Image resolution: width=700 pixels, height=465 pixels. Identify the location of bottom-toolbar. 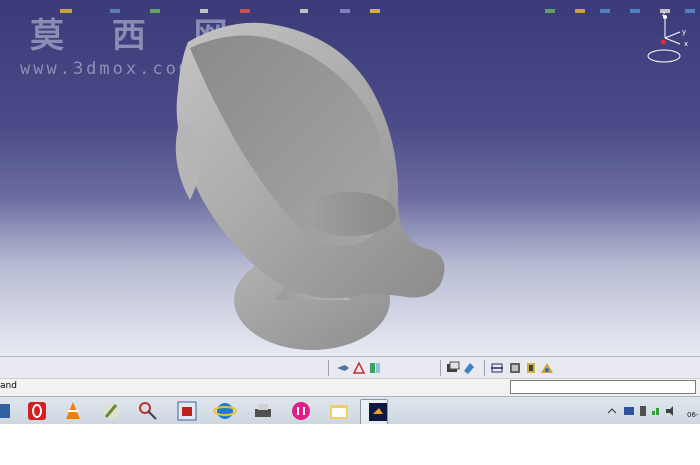
(350, 367).